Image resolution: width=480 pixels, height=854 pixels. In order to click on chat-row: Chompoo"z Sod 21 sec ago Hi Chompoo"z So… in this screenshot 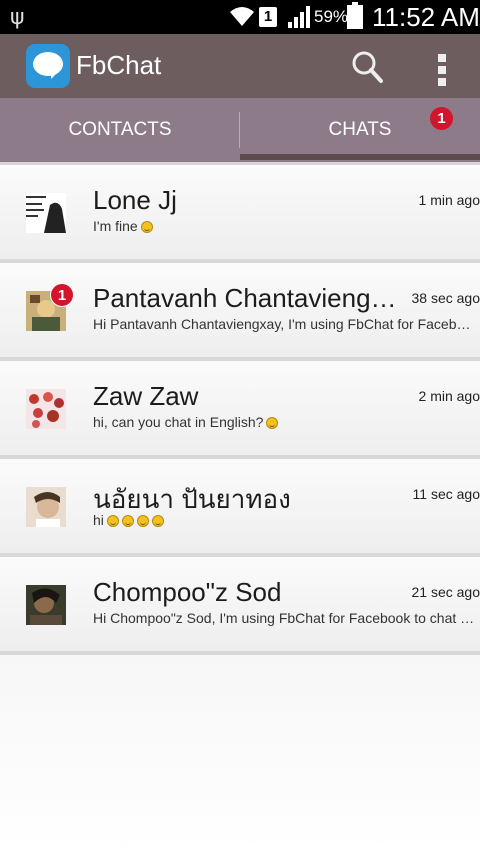, I will do `click(240, 606)`.